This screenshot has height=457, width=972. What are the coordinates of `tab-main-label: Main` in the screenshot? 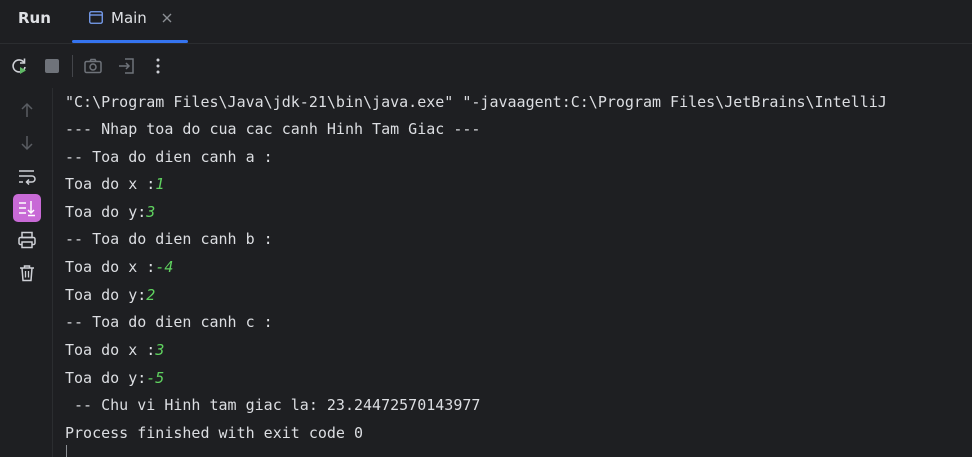 It's located at (129, 18).